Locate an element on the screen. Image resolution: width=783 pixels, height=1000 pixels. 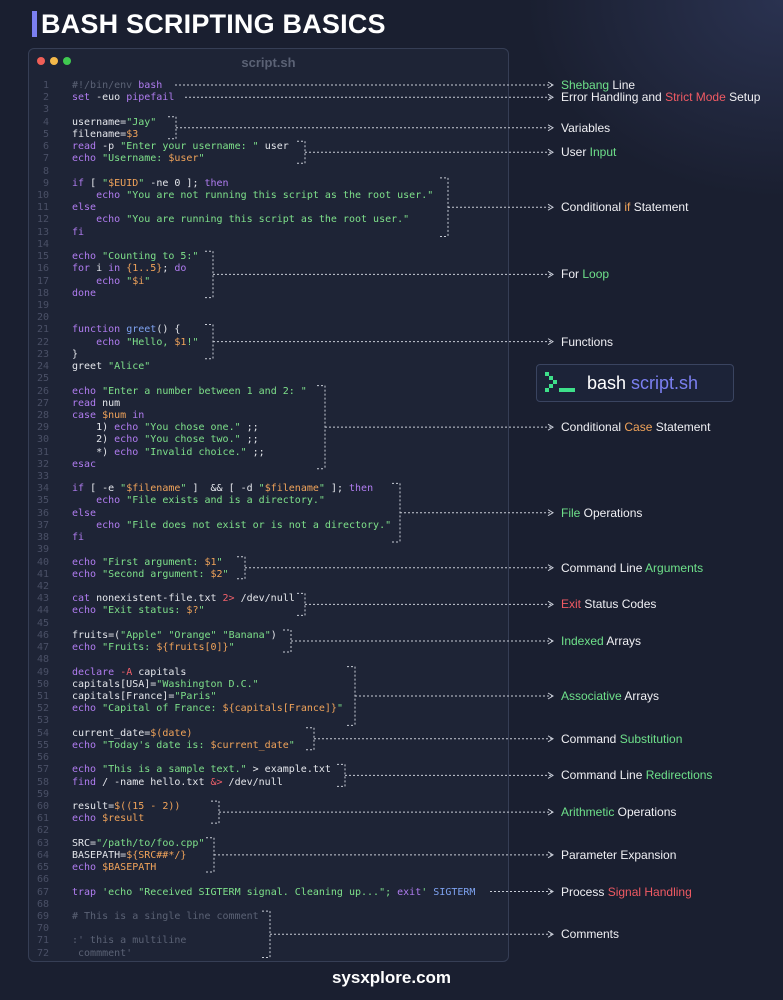
annotation-label: Comments is located at coordinates (590, 934).